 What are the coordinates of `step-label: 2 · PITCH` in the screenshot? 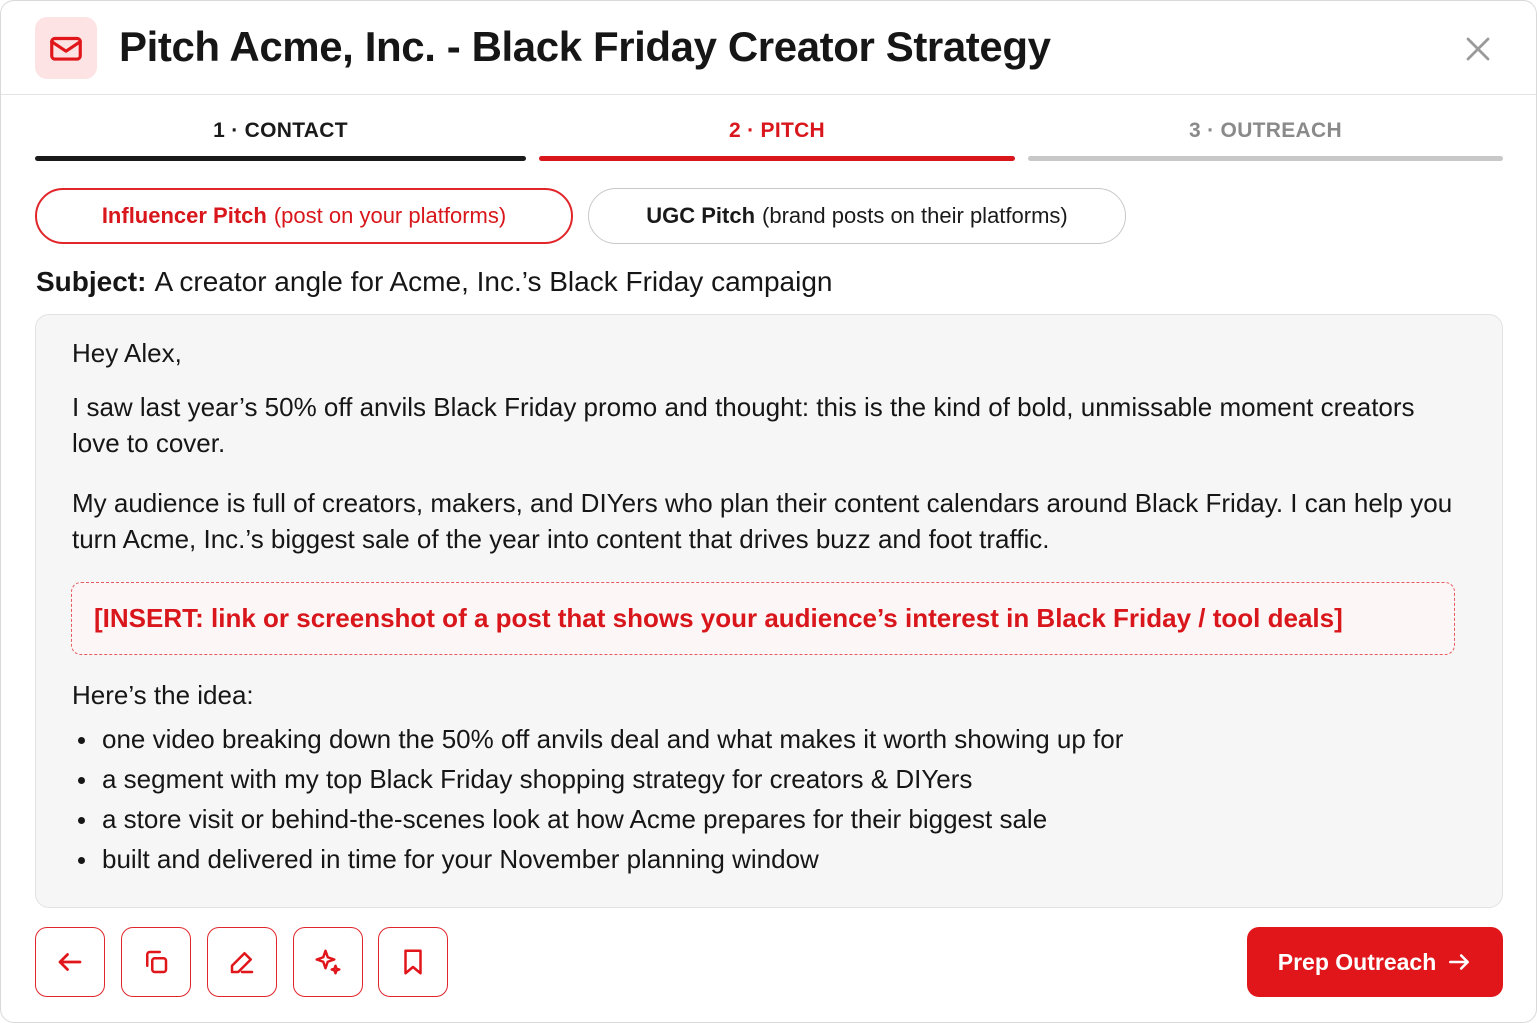 It's located at (777, 130).